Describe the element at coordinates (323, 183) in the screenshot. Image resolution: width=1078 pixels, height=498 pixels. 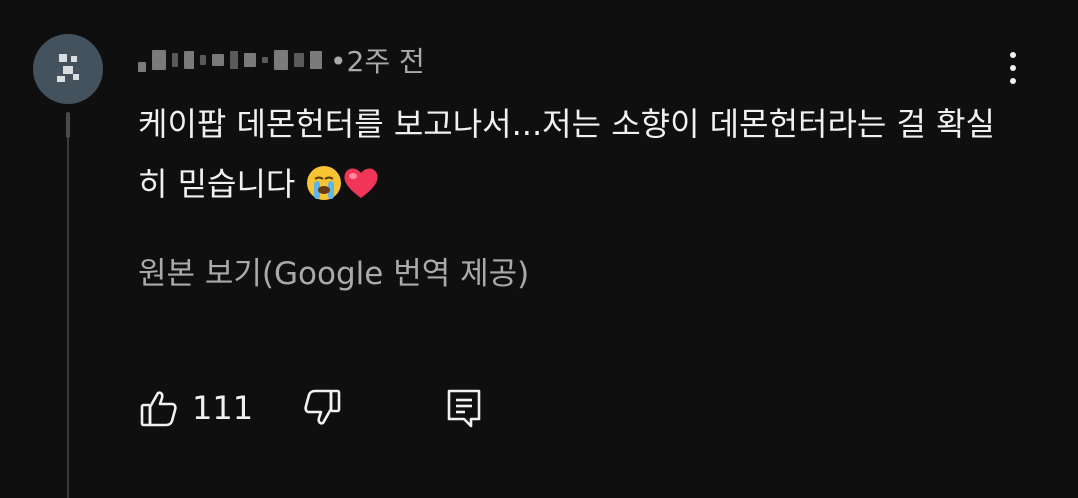
I see `loudly-crying-face-icon` at that location.